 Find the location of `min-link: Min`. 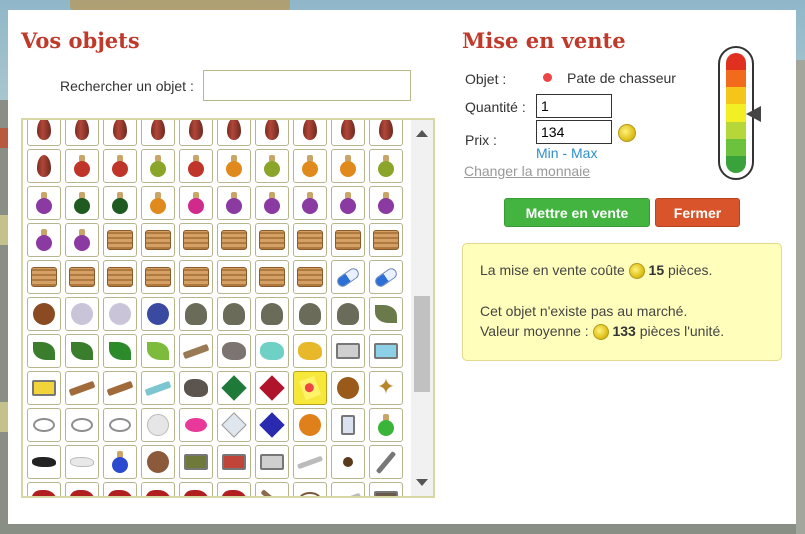

min-link: Min is located at coordinates (547, 153).